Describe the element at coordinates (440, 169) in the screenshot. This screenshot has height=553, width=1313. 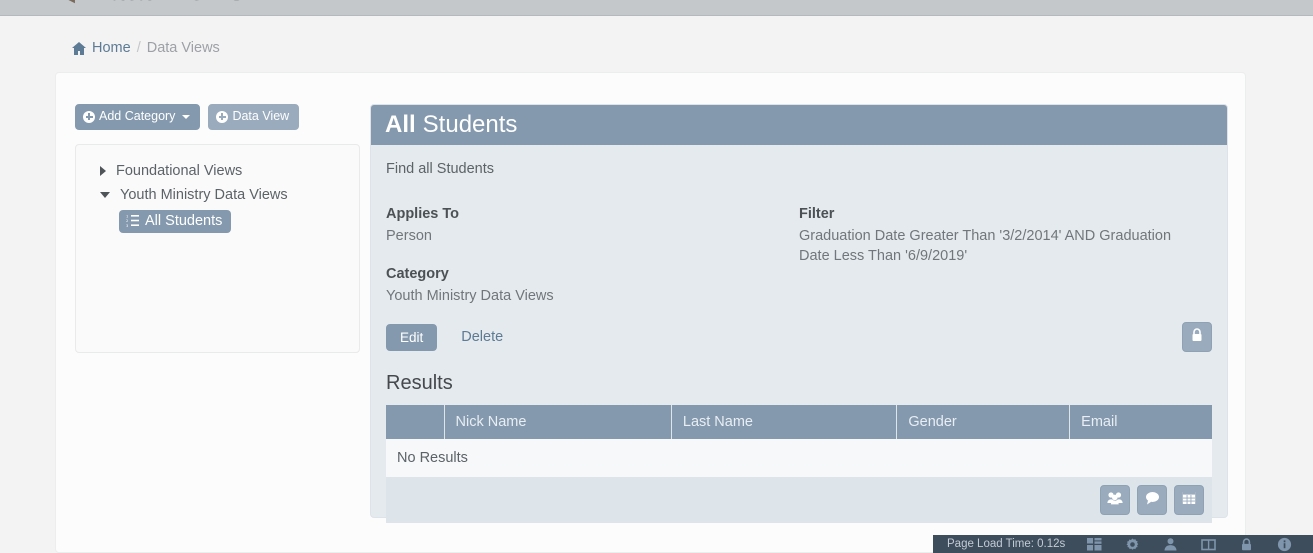
I see `panel-description: Find all Students` at that location.